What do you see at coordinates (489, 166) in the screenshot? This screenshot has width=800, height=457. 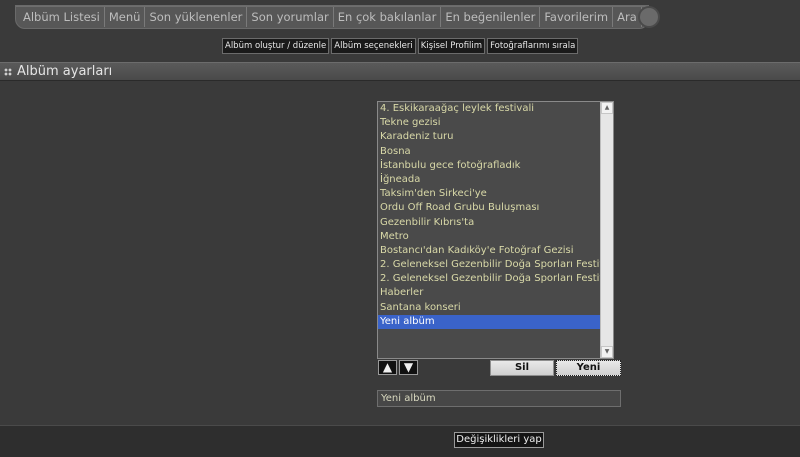 I see `album-list-item: İstanbulu gece fotoğrafladık` at bounding box center [489, 166].